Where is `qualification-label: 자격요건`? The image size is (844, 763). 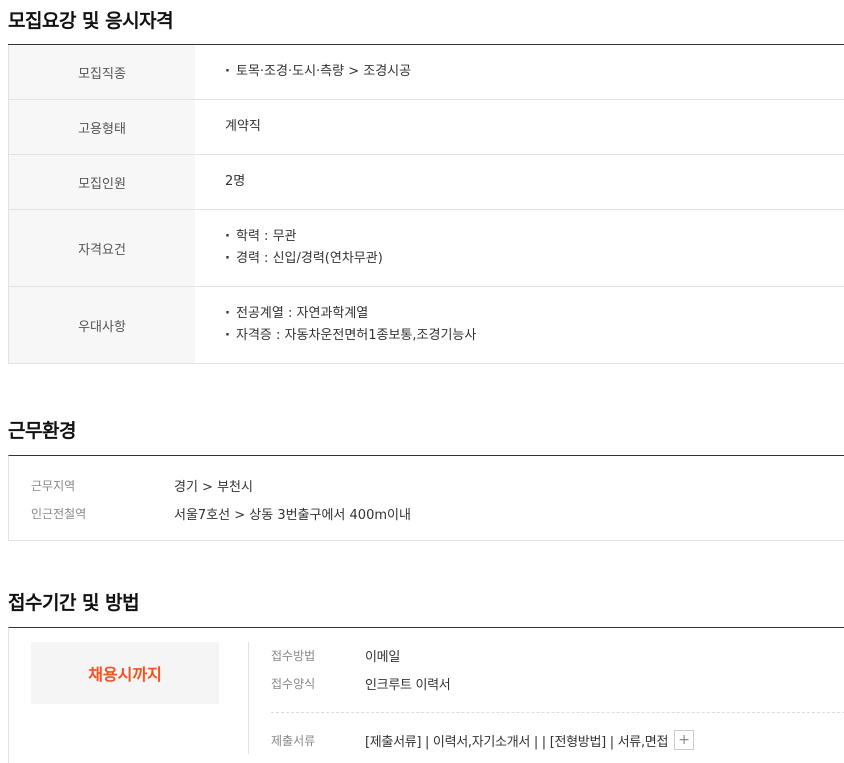
qualification-label: 자격요건 is located at coordinates (101, 248).